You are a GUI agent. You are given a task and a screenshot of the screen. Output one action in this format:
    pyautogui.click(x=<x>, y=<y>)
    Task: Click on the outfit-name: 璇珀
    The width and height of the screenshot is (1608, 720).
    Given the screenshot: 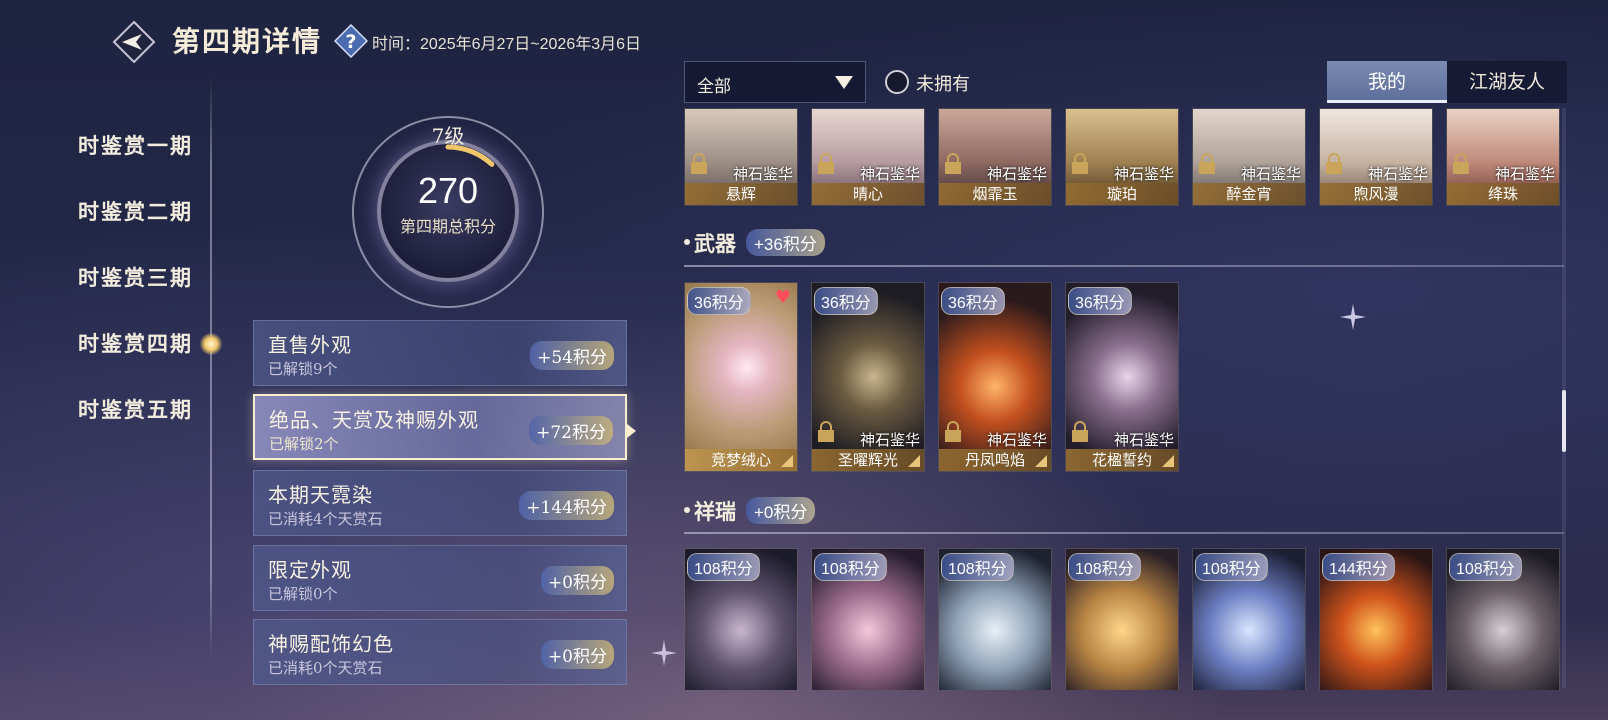 What is the action you would take?
    pyautogui.click(x=1122, y=194)
    